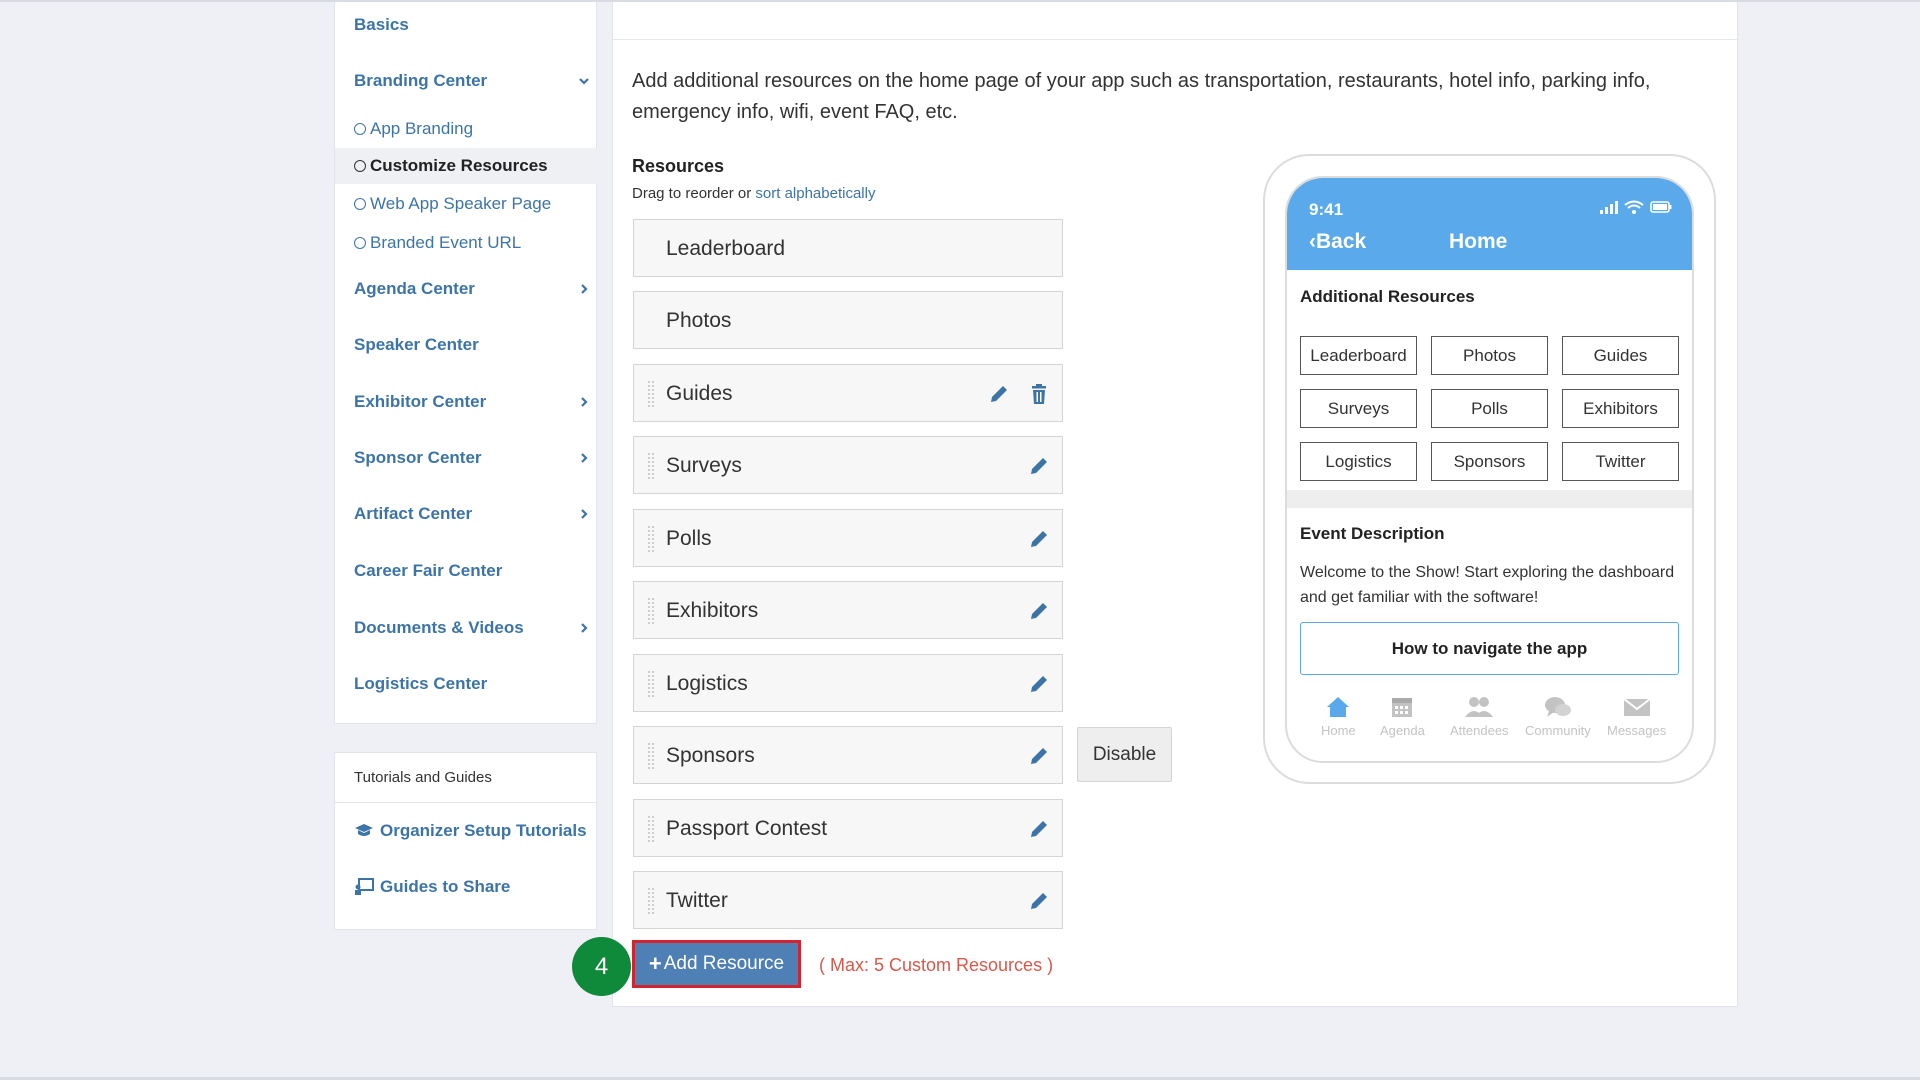 Image resolution: width=1920 pixels, height=1080 pixels. Describe the element at coordinates (601, 966) in the screenshot. I see `step-number-badge: 4` at that location.